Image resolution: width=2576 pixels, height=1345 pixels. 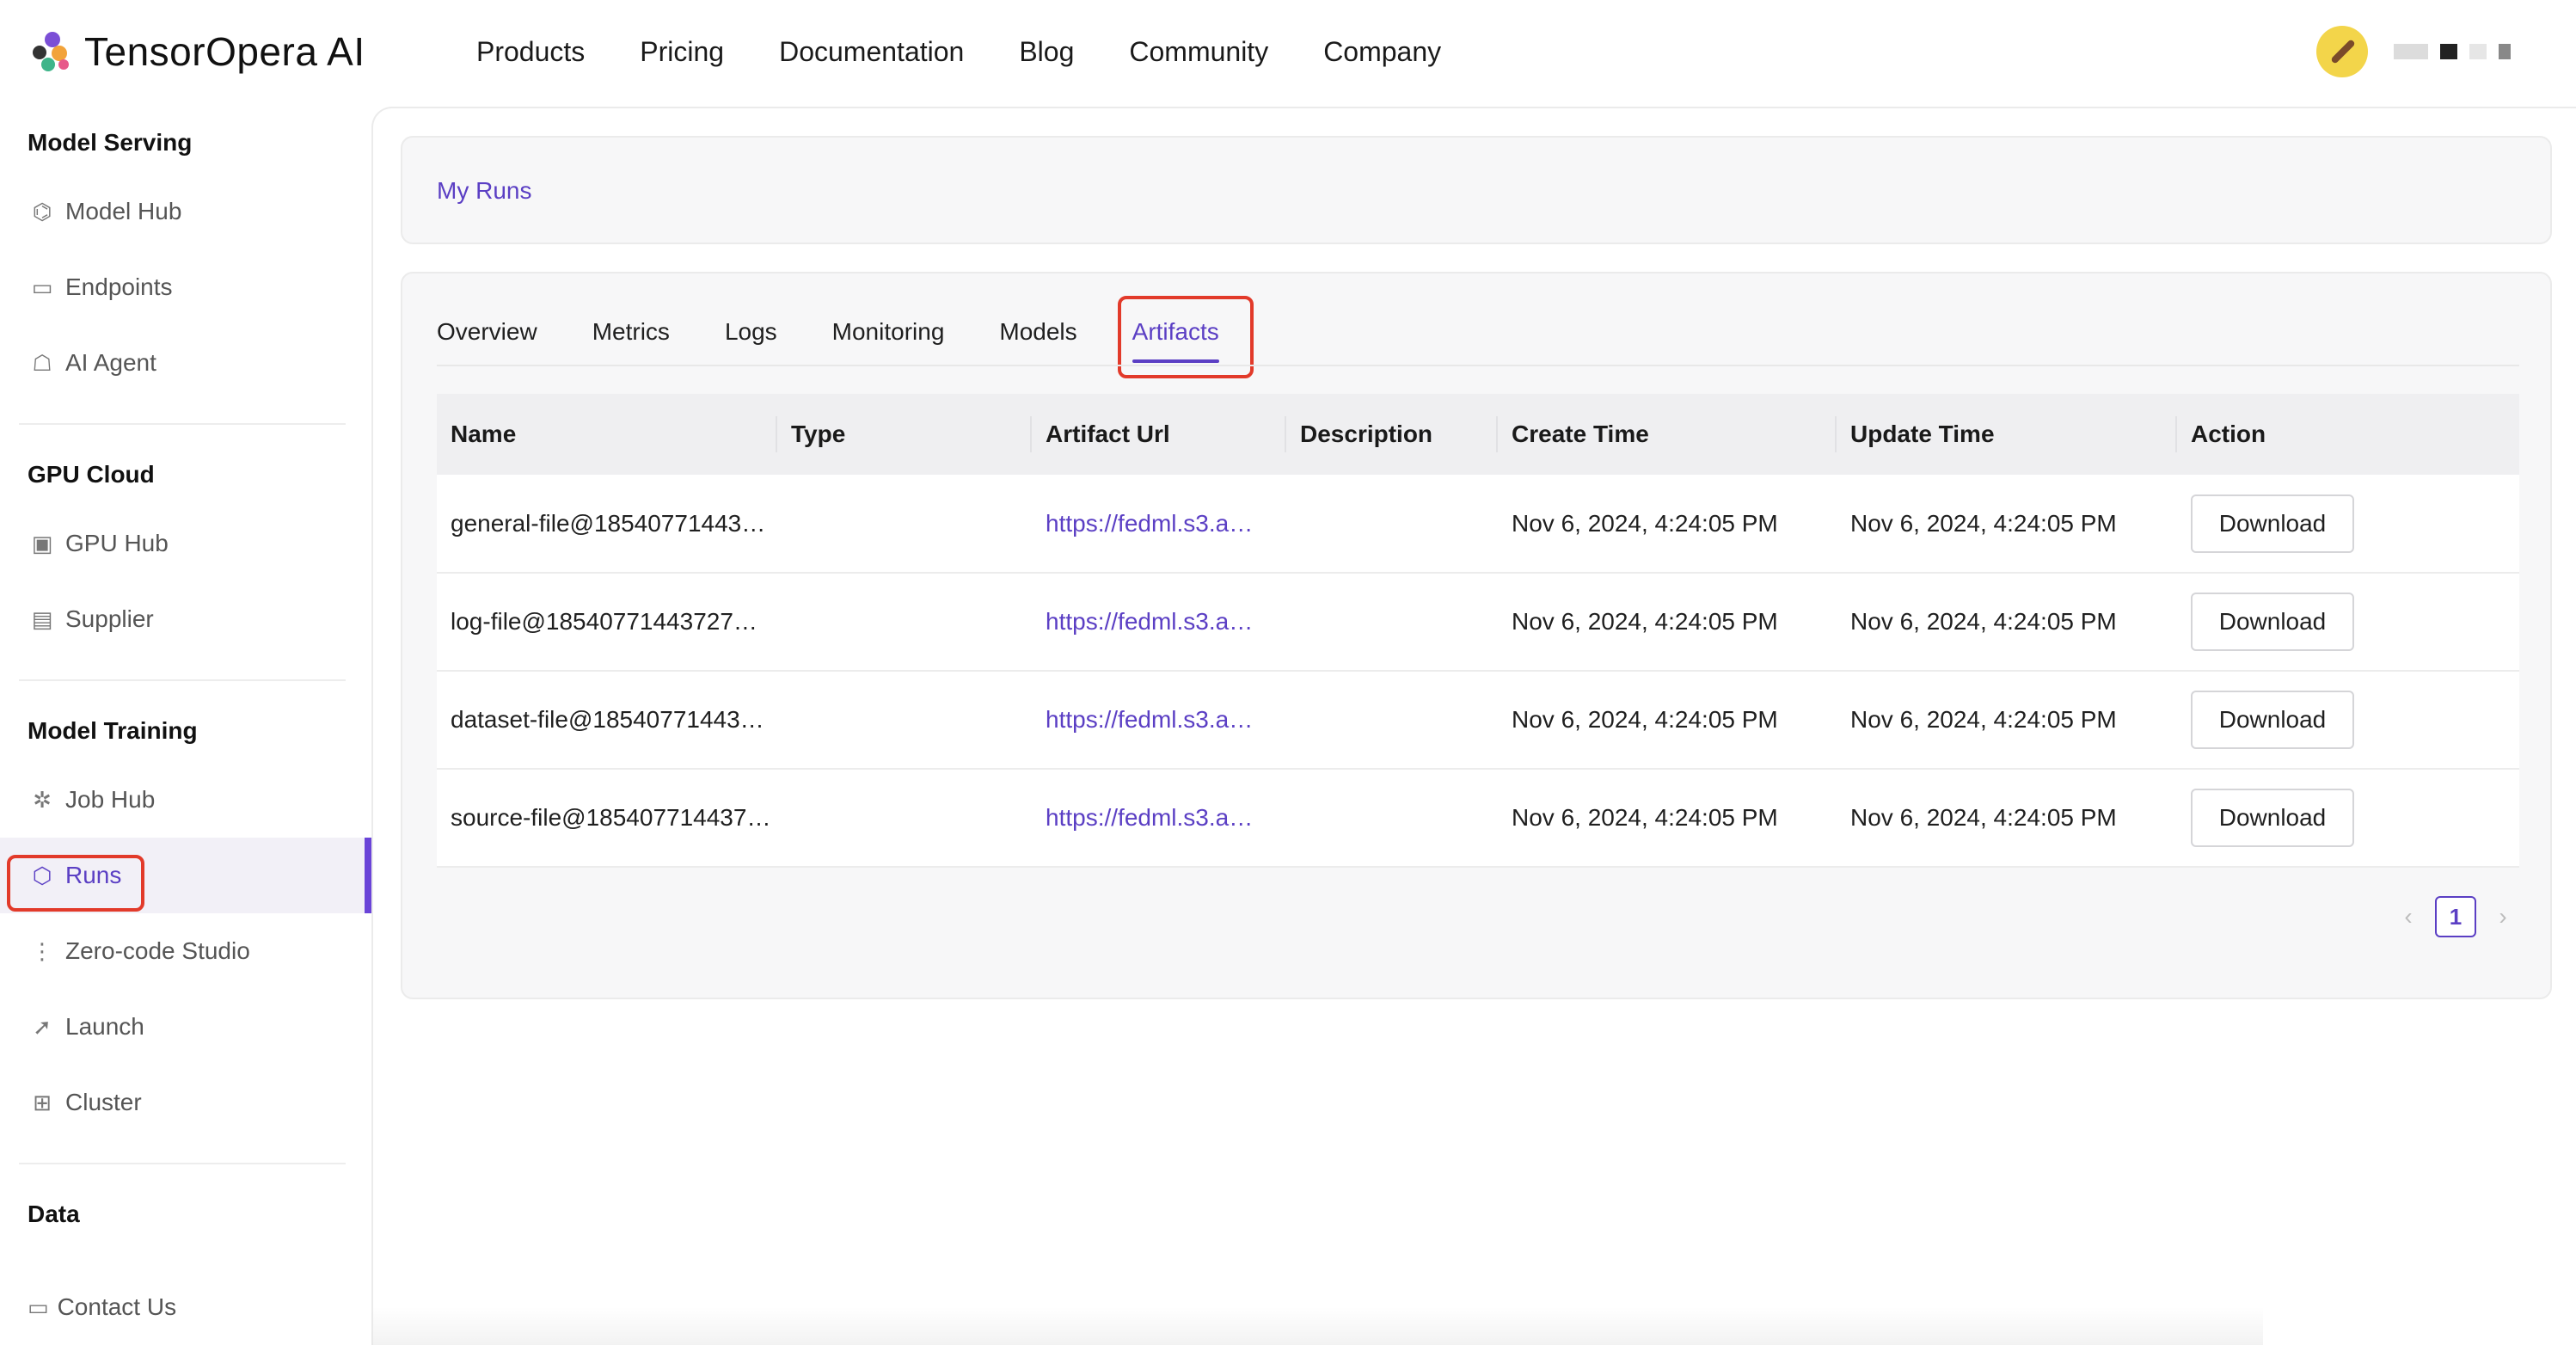 What do you see at coordinates (42, 286) in the screenshot?
I see `endpoints-icon: ▭` at bounding box center [42, 286].